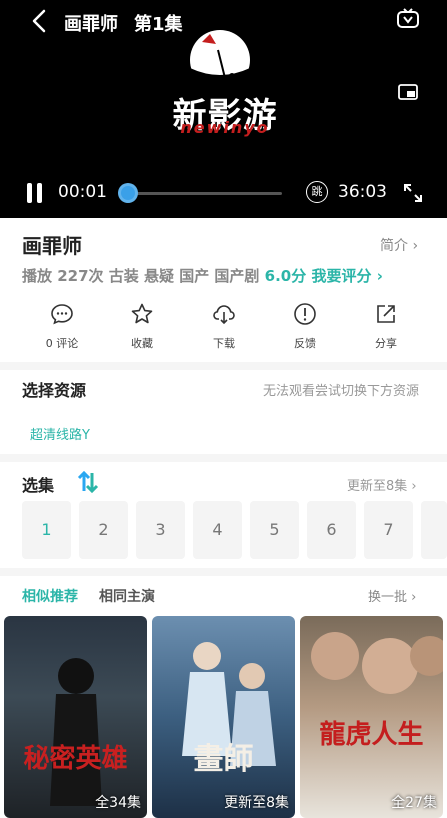  Describe the element at coordinates (305, 343) in the screenshot. I see `feedback-label: 反馈` at that location.